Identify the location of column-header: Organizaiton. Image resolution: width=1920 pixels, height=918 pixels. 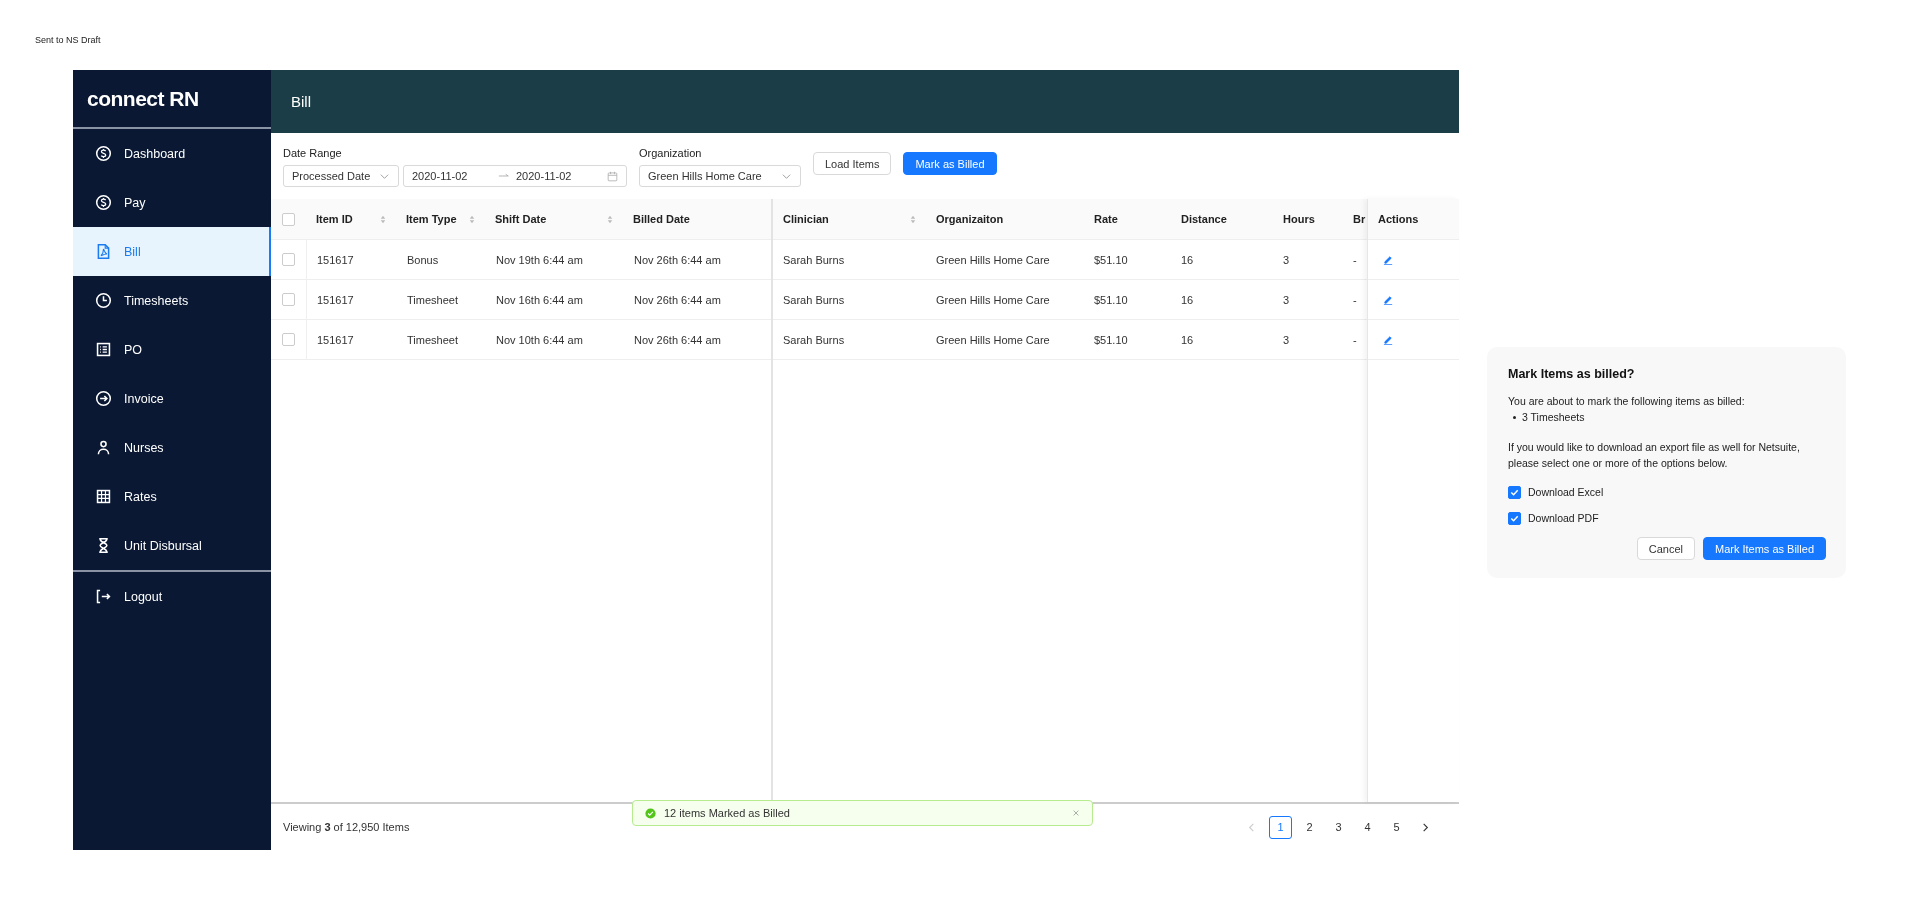
(970, 219).